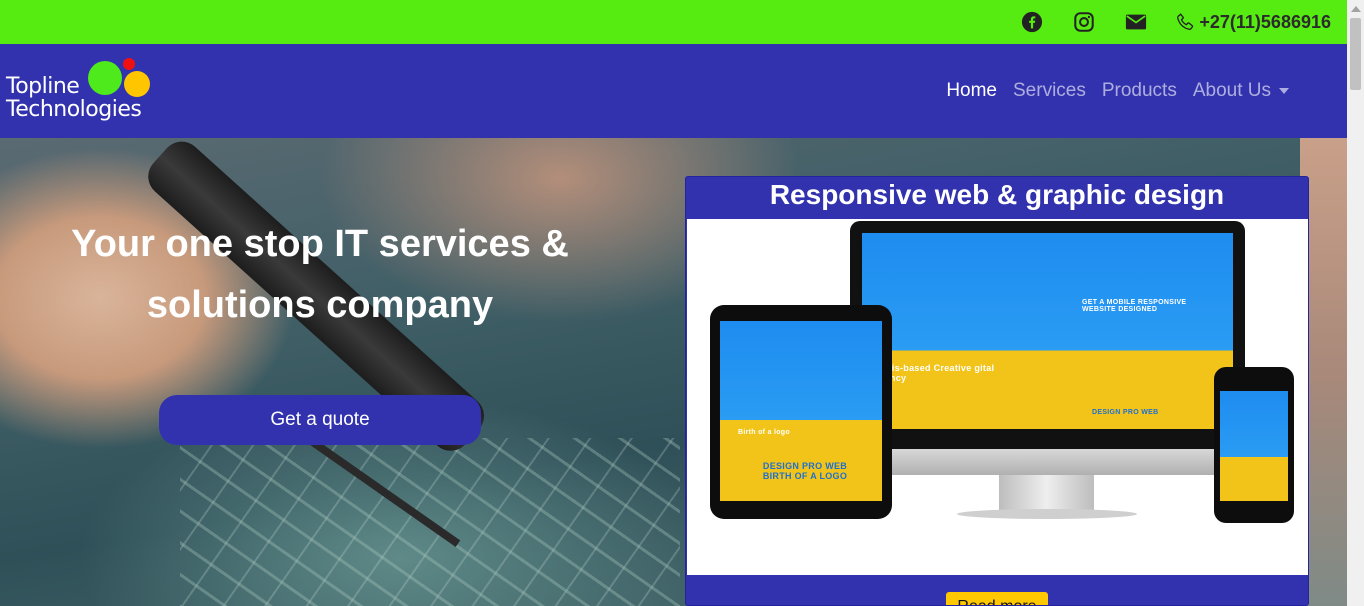 The width and height of the screenshot is (1364, 606). Describe the element at coordinates (1136, 22) in the screenshot. I see `mail-icon` at that location.